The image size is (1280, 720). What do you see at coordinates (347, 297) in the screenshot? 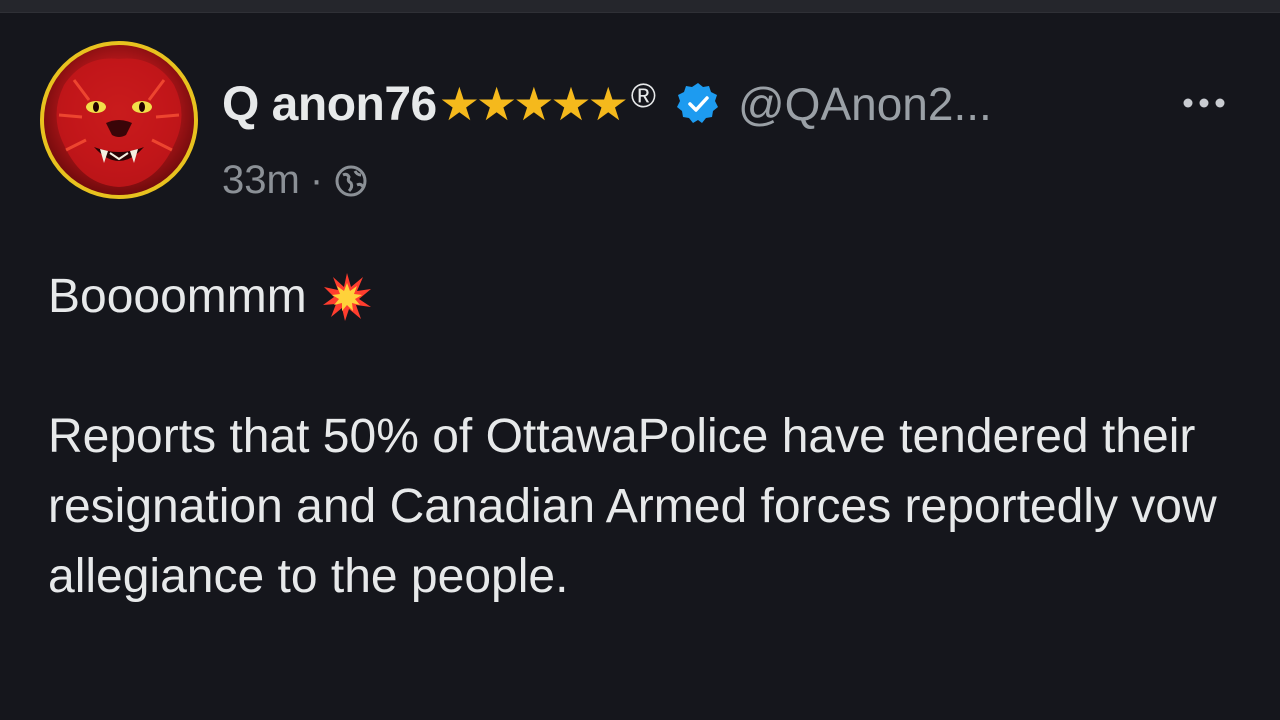
I see `collision-emoji-icon` at bounding box center [347, 297].